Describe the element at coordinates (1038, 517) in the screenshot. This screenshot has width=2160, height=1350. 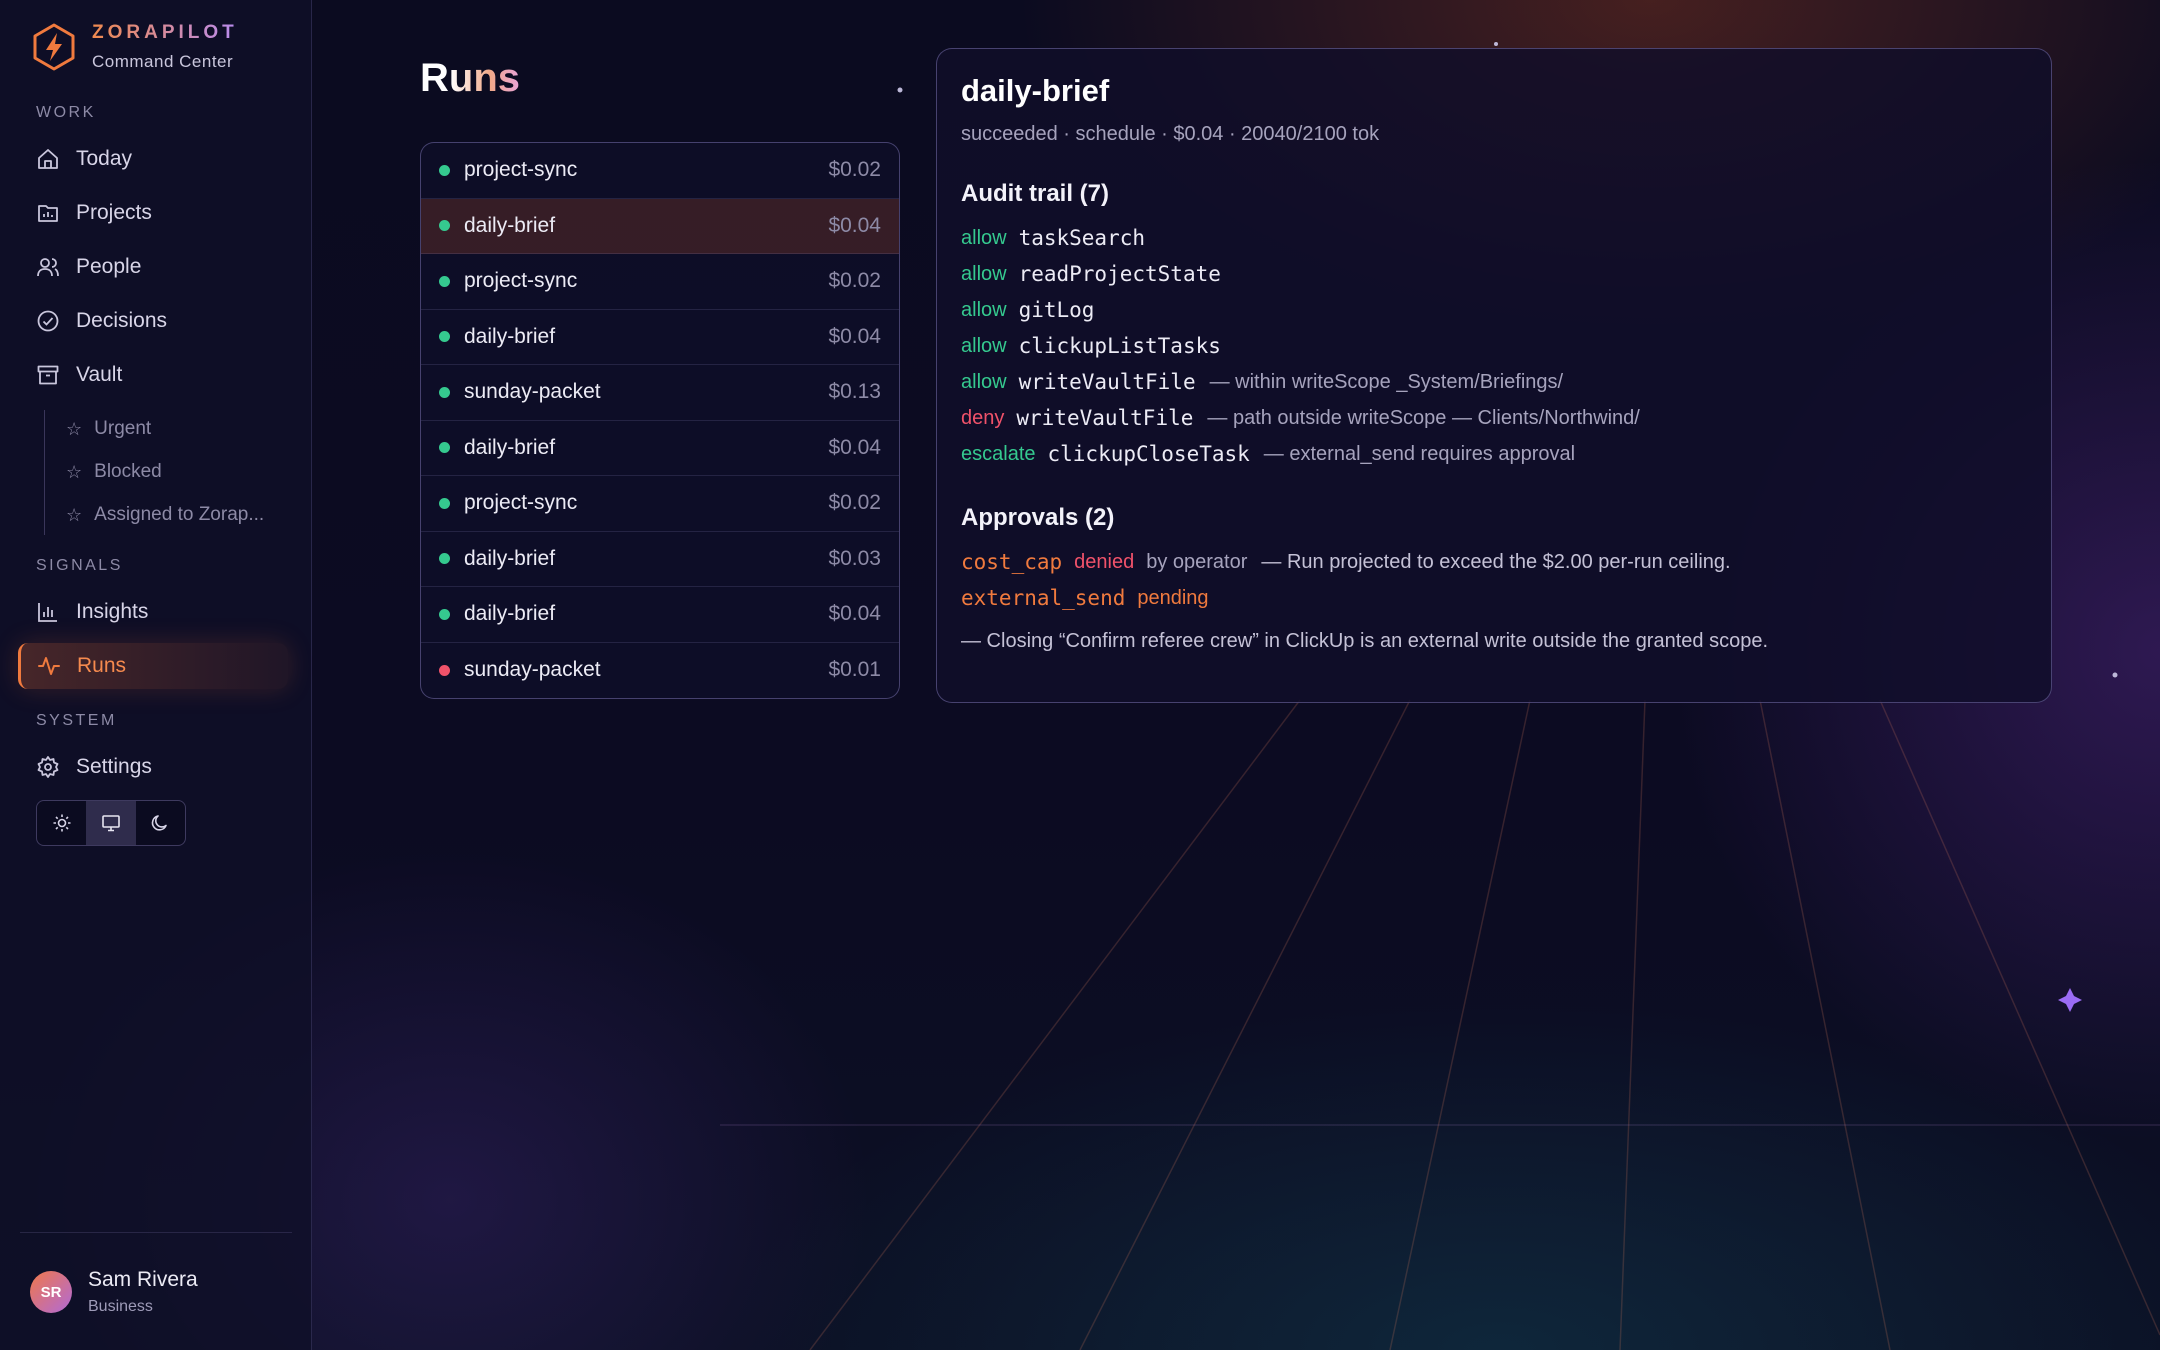
I see `approvals-heading: Approvals (2)` at that location.